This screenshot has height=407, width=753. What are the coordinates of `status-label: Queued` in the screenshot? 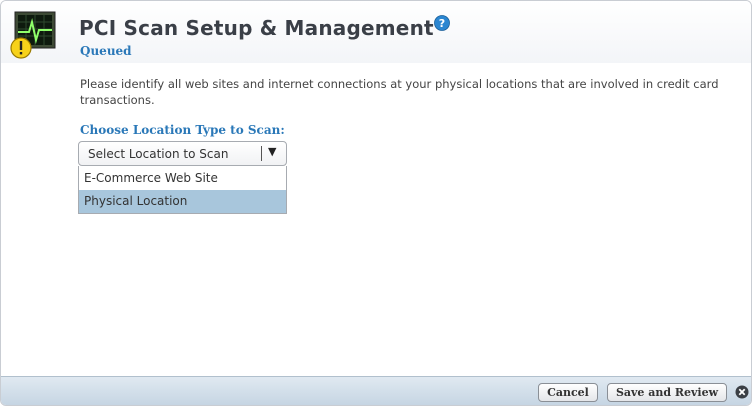 It's located at (106, 51).